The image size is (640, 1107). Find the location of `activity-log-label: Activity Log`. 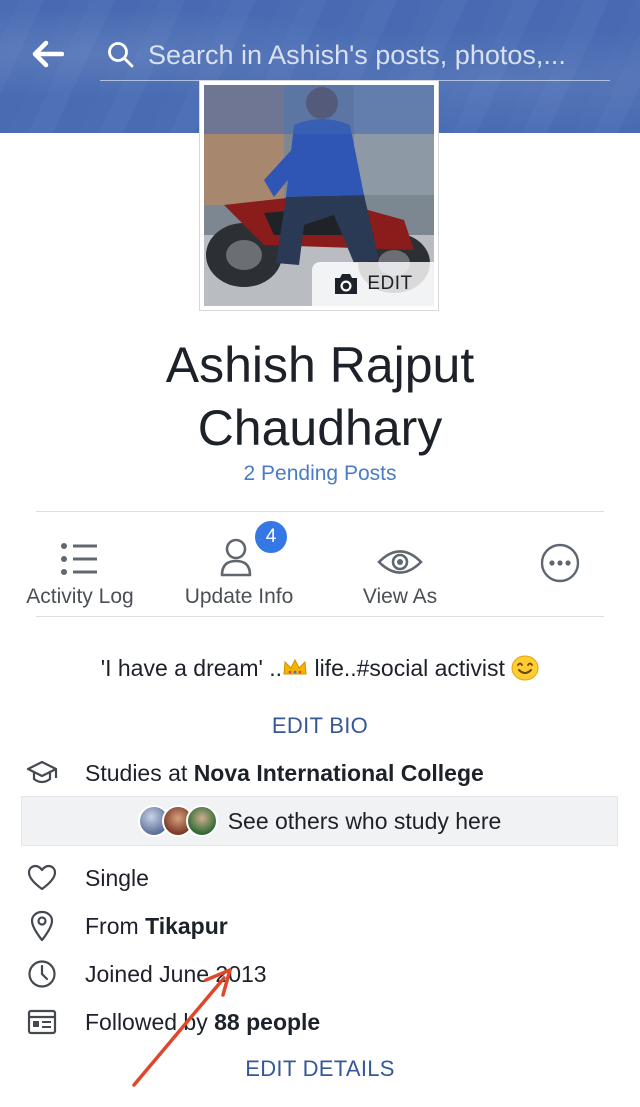

activity-log-label: Activity Log is located at coordinates (80, 596).